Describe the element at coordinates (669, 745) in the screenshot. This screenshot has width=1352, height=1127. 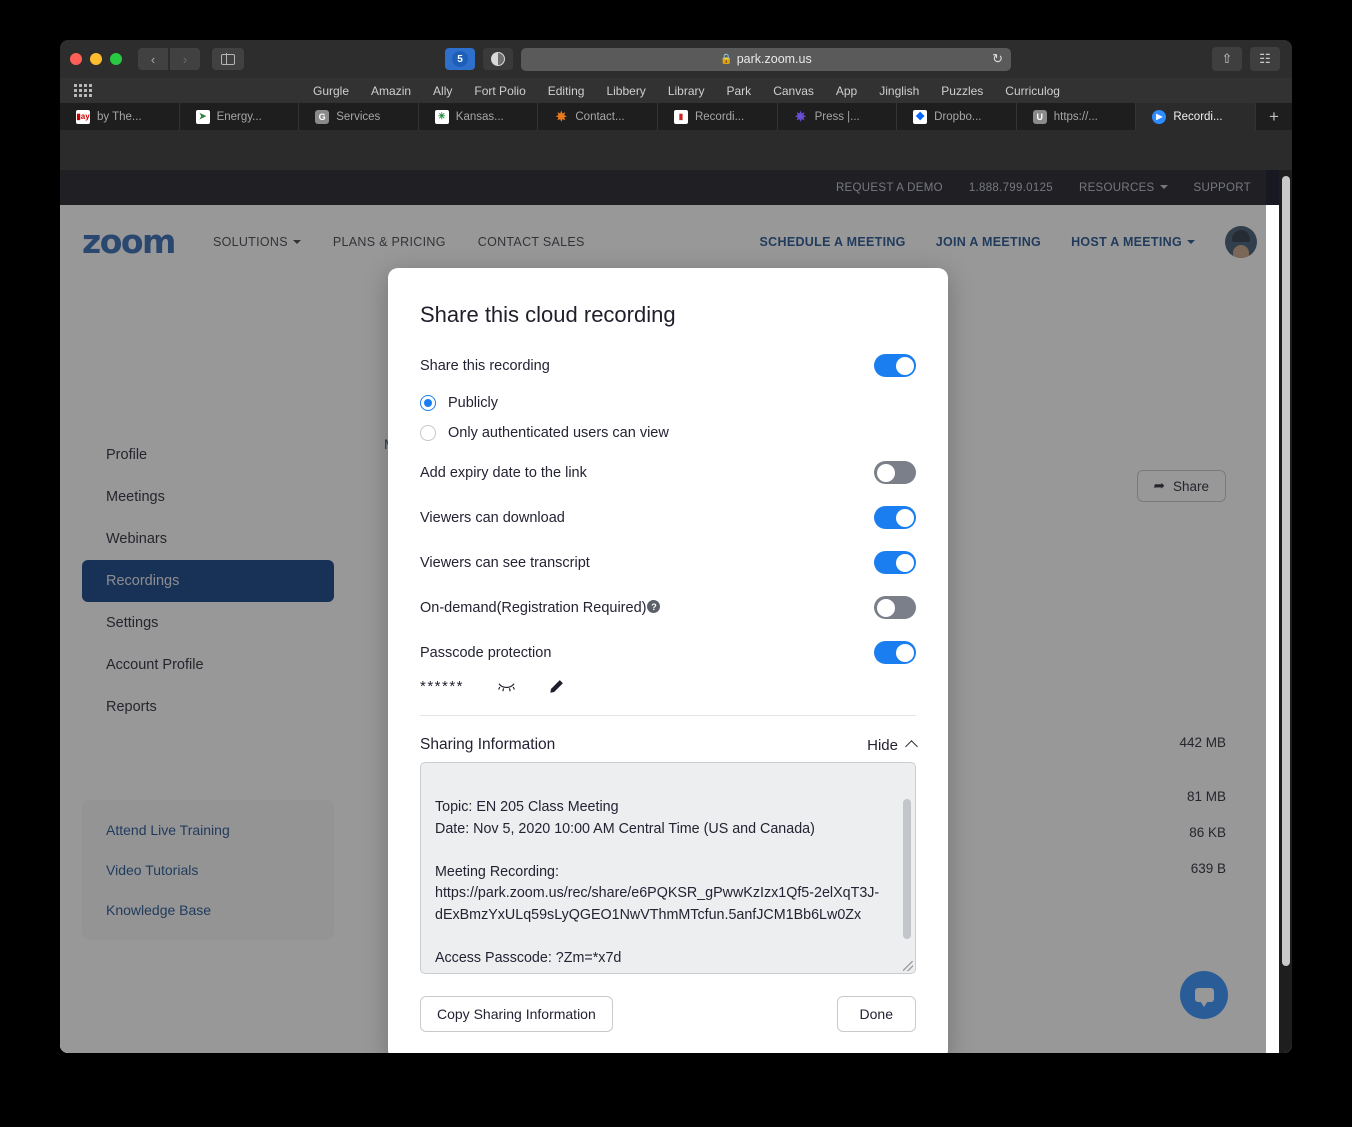
I see `sharing-information-header: Sharing Information Hide` at that location.